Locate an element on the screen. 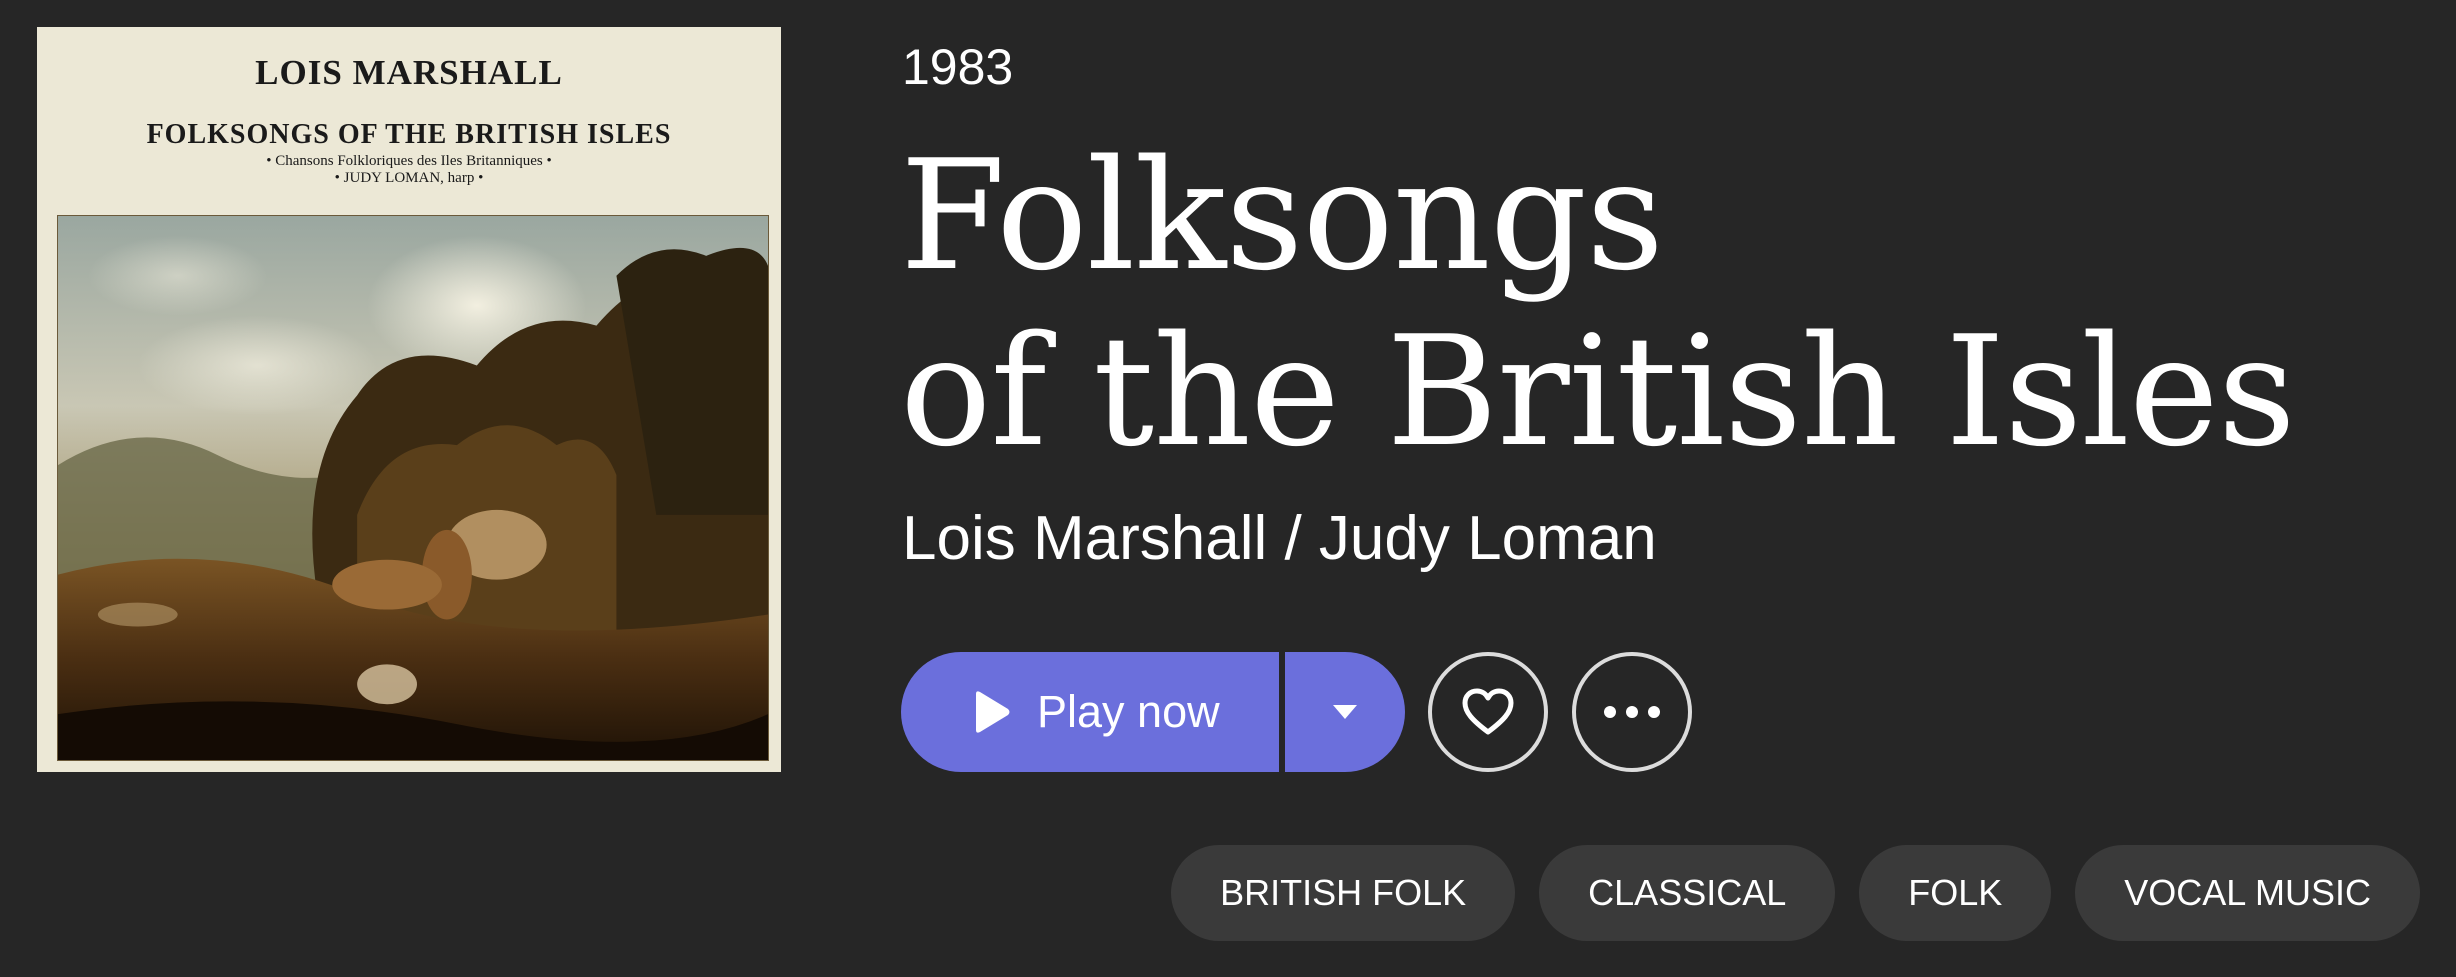 The image size is (2456, 977). album-artists: Lois Marshall / Judy Loman is located at coordinates (1279, 539).